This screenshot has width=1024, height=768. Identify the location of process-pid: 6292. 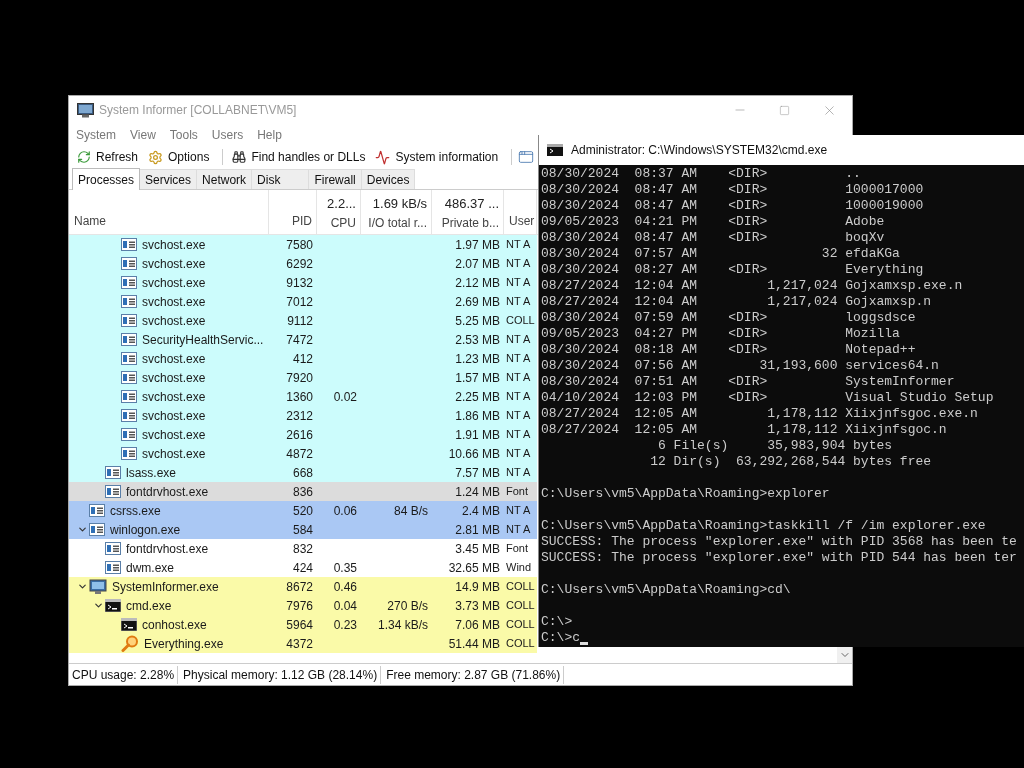
(299, 264).